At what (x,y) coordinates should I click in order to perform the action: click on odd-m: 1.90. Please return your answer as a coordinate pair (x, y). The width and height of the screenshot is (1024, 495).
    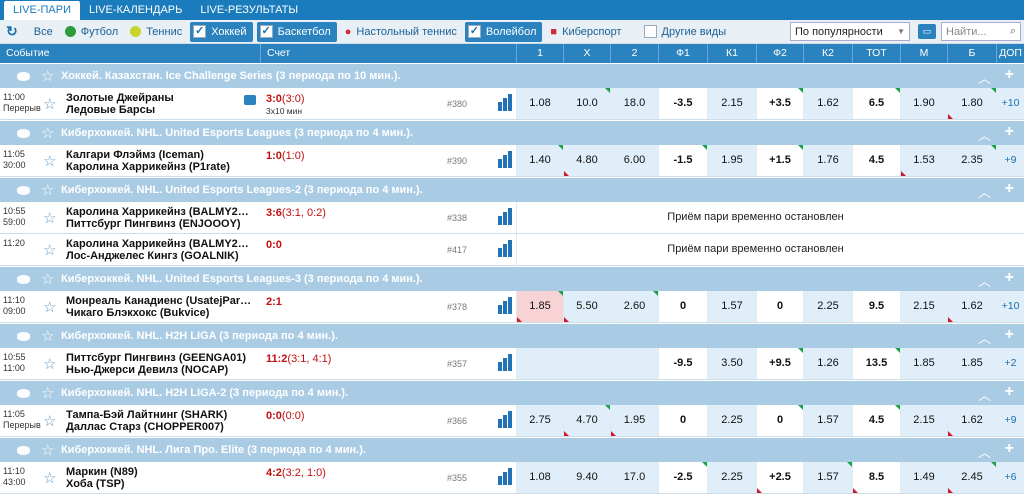
    Looking at the image, I should click on (923, 103).